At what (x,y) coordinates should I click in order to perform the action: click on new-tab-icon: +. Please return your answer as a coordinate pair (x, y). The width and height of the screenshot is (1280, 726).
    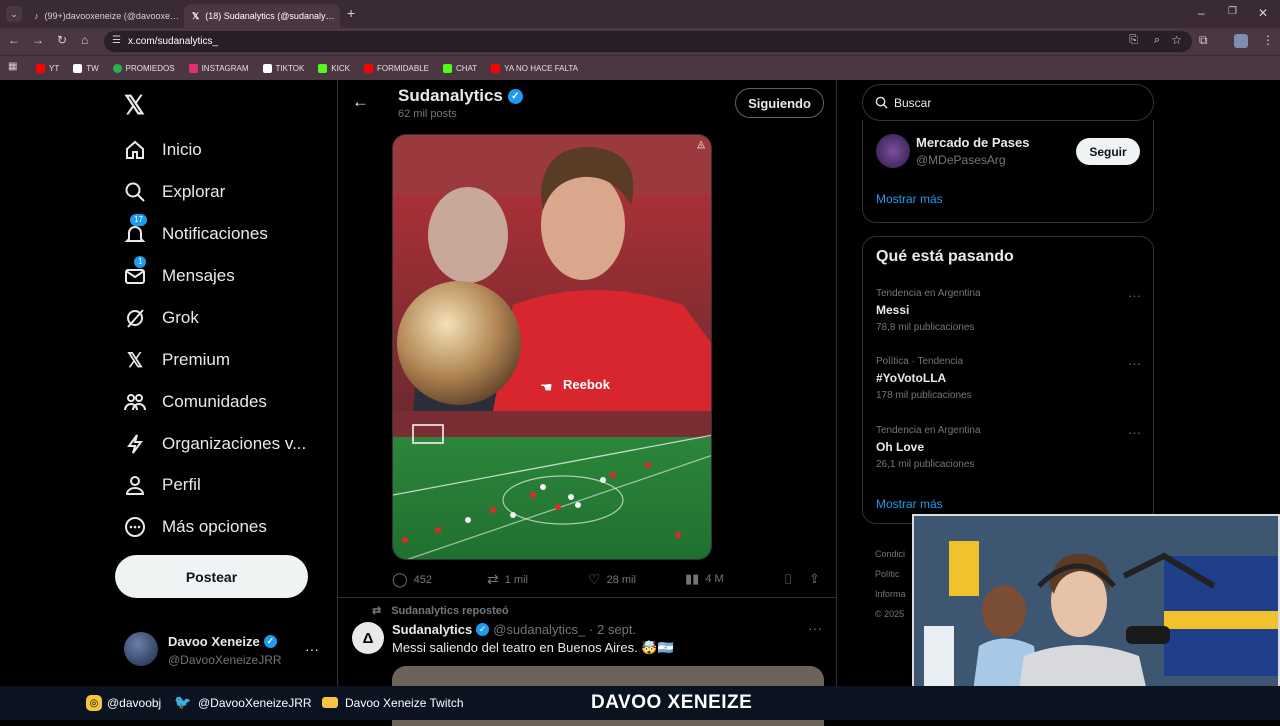
    Looking at the image, I should click on (351, 13).